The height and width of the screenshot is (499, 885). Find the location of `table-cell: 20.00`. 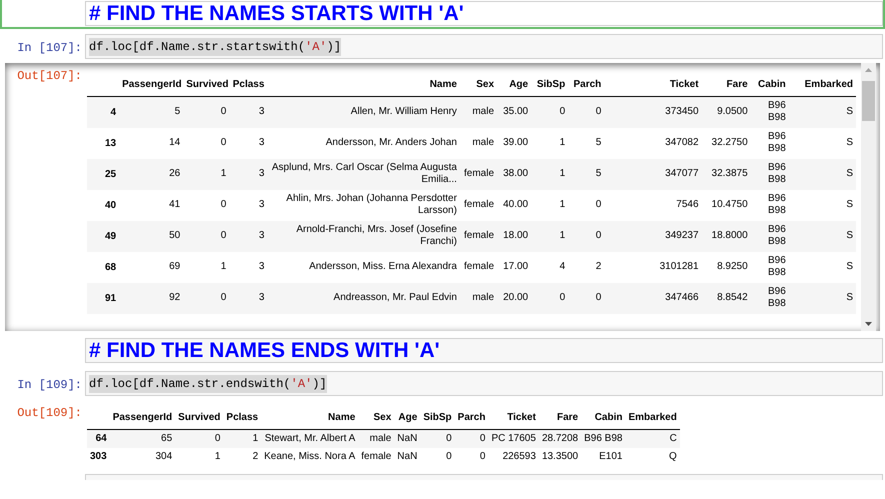

table-cell: 20.00 is located at coordinates (514, 298).